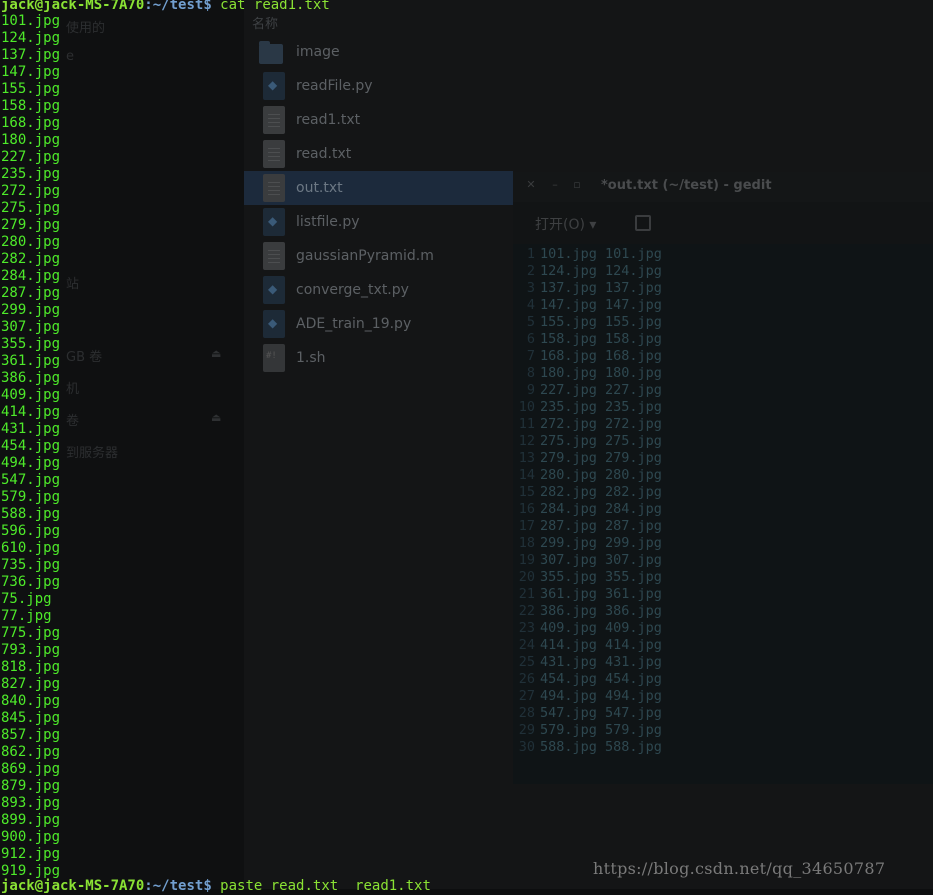 This screenshot has width=933, height=895. What do you see at coordinates (31, 463) in the screenshot?
I see `terminal-output-line: 494.jpg` at bounding box center [31, 463].